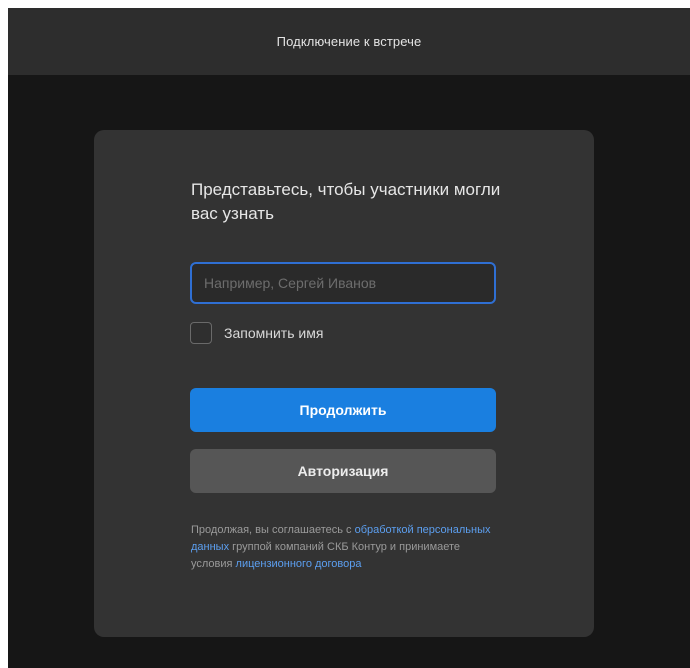  What do you see at coordinates (343, 283) in the screenshot?
I see `name-input` at bounding box center [343, 283].